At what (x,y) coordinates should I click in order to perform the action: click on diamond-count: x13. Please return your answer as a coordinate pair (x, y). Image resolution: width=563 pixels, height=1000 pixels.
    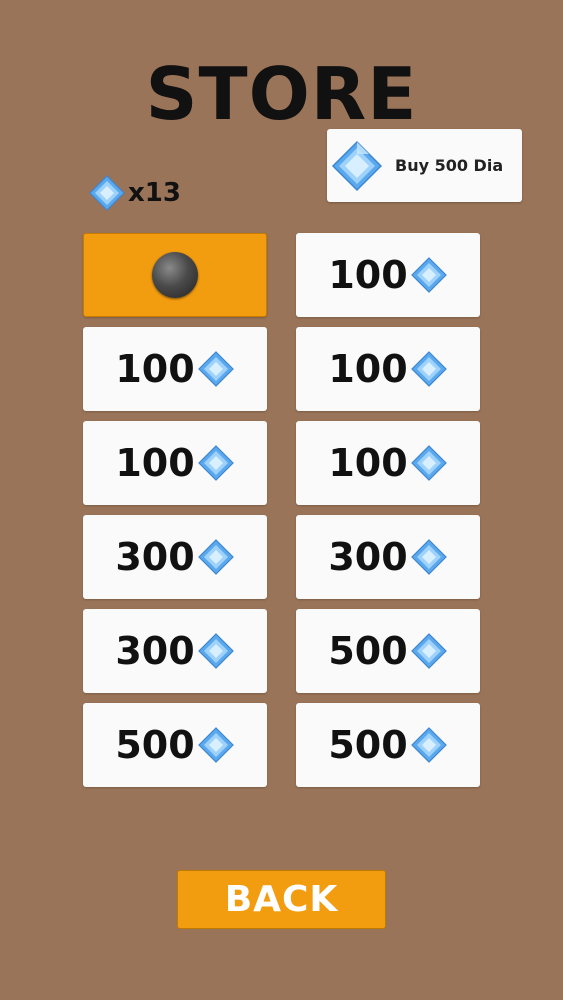
    Looking at the image, I should click on (154, 193).